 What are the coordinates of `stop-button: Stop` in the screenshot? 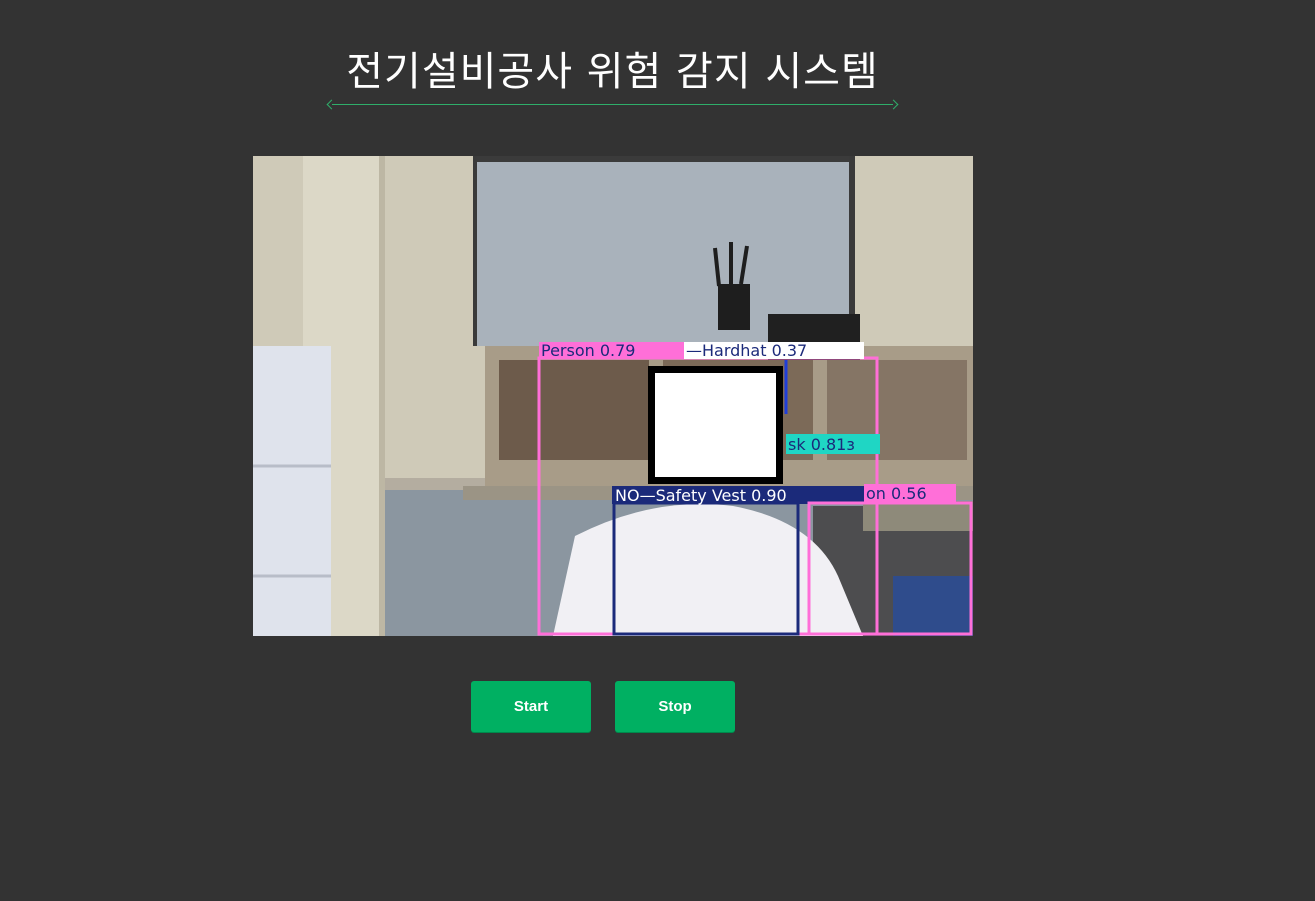 It's located at (675, 706).